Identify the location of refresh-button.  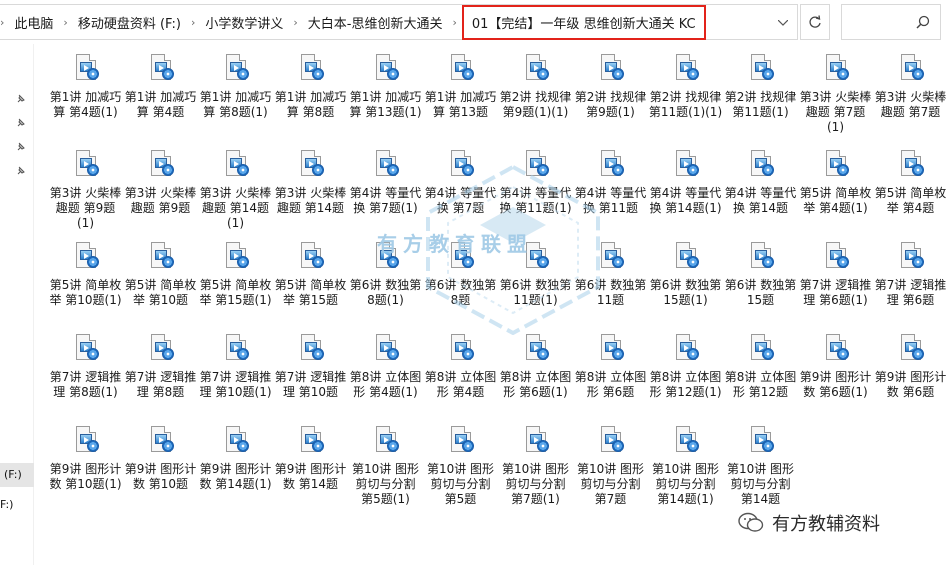
(815, 22).